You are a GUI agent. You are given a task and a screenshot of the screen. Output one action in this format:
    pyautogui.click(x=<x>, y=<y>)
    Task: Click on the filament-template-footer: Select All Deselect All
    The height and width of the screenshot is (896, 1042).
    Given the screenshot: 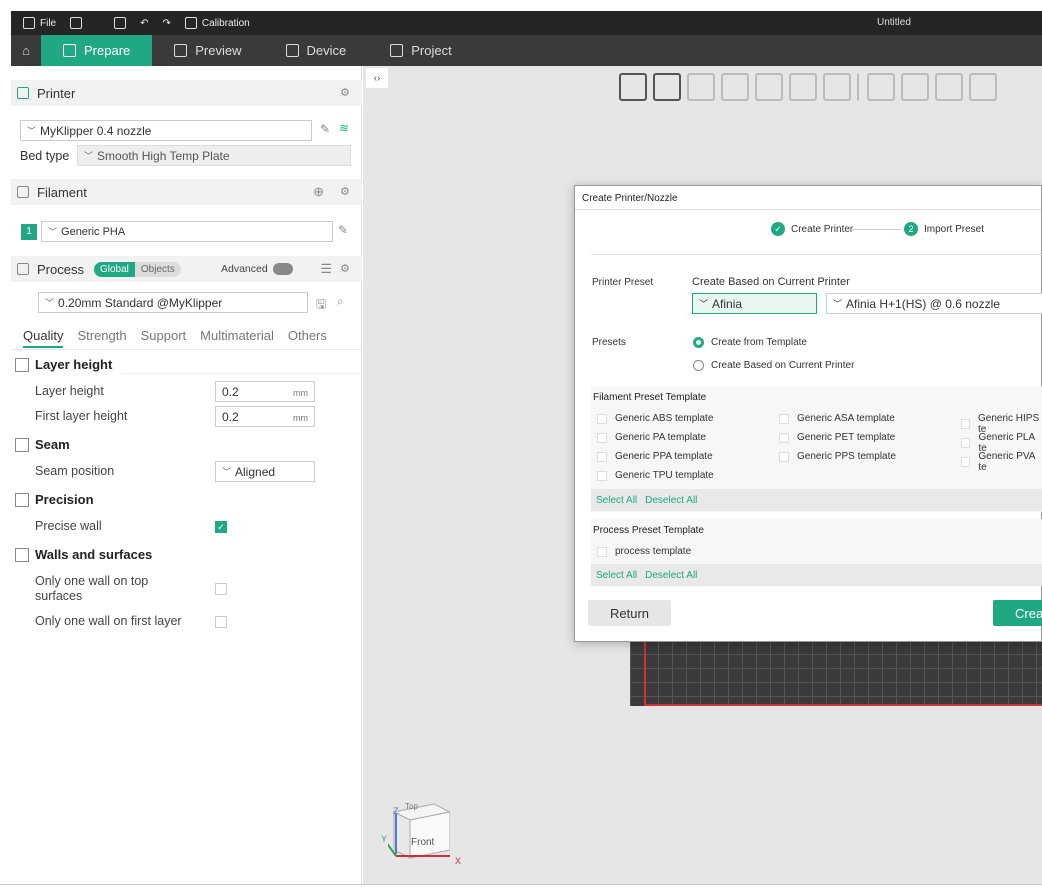 What is the action you would take?
    pyautogui.click(x=816, y=500)
    